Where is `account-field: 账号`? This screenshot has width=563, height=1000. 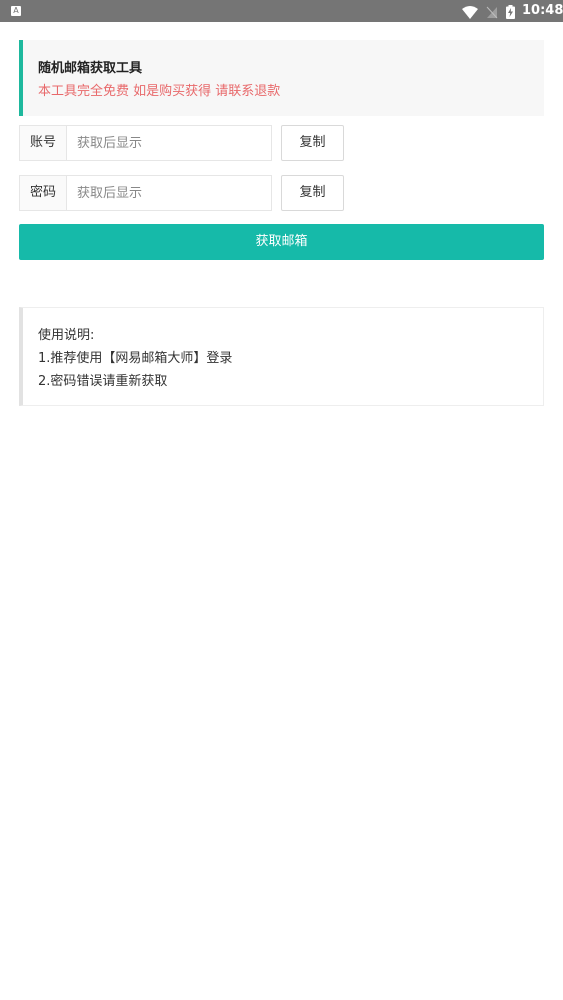
account-field: 账号 is located at coordinates (145, 143).